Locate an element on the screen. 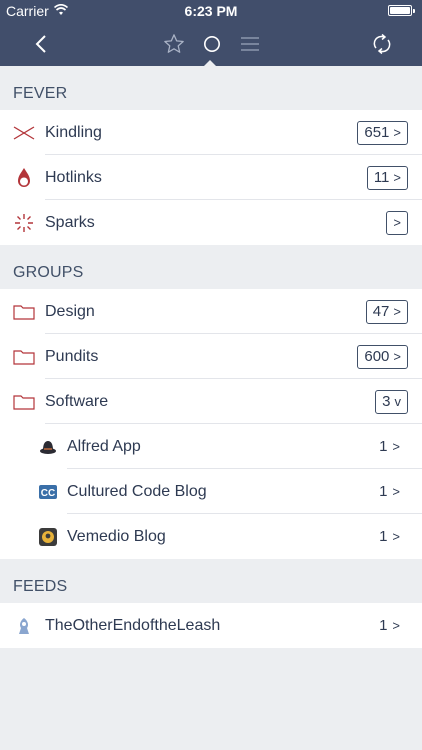 This screenshot has width=422, height=750. list-item-label: Cultured Code Blog is located at coordinates (137, 491).